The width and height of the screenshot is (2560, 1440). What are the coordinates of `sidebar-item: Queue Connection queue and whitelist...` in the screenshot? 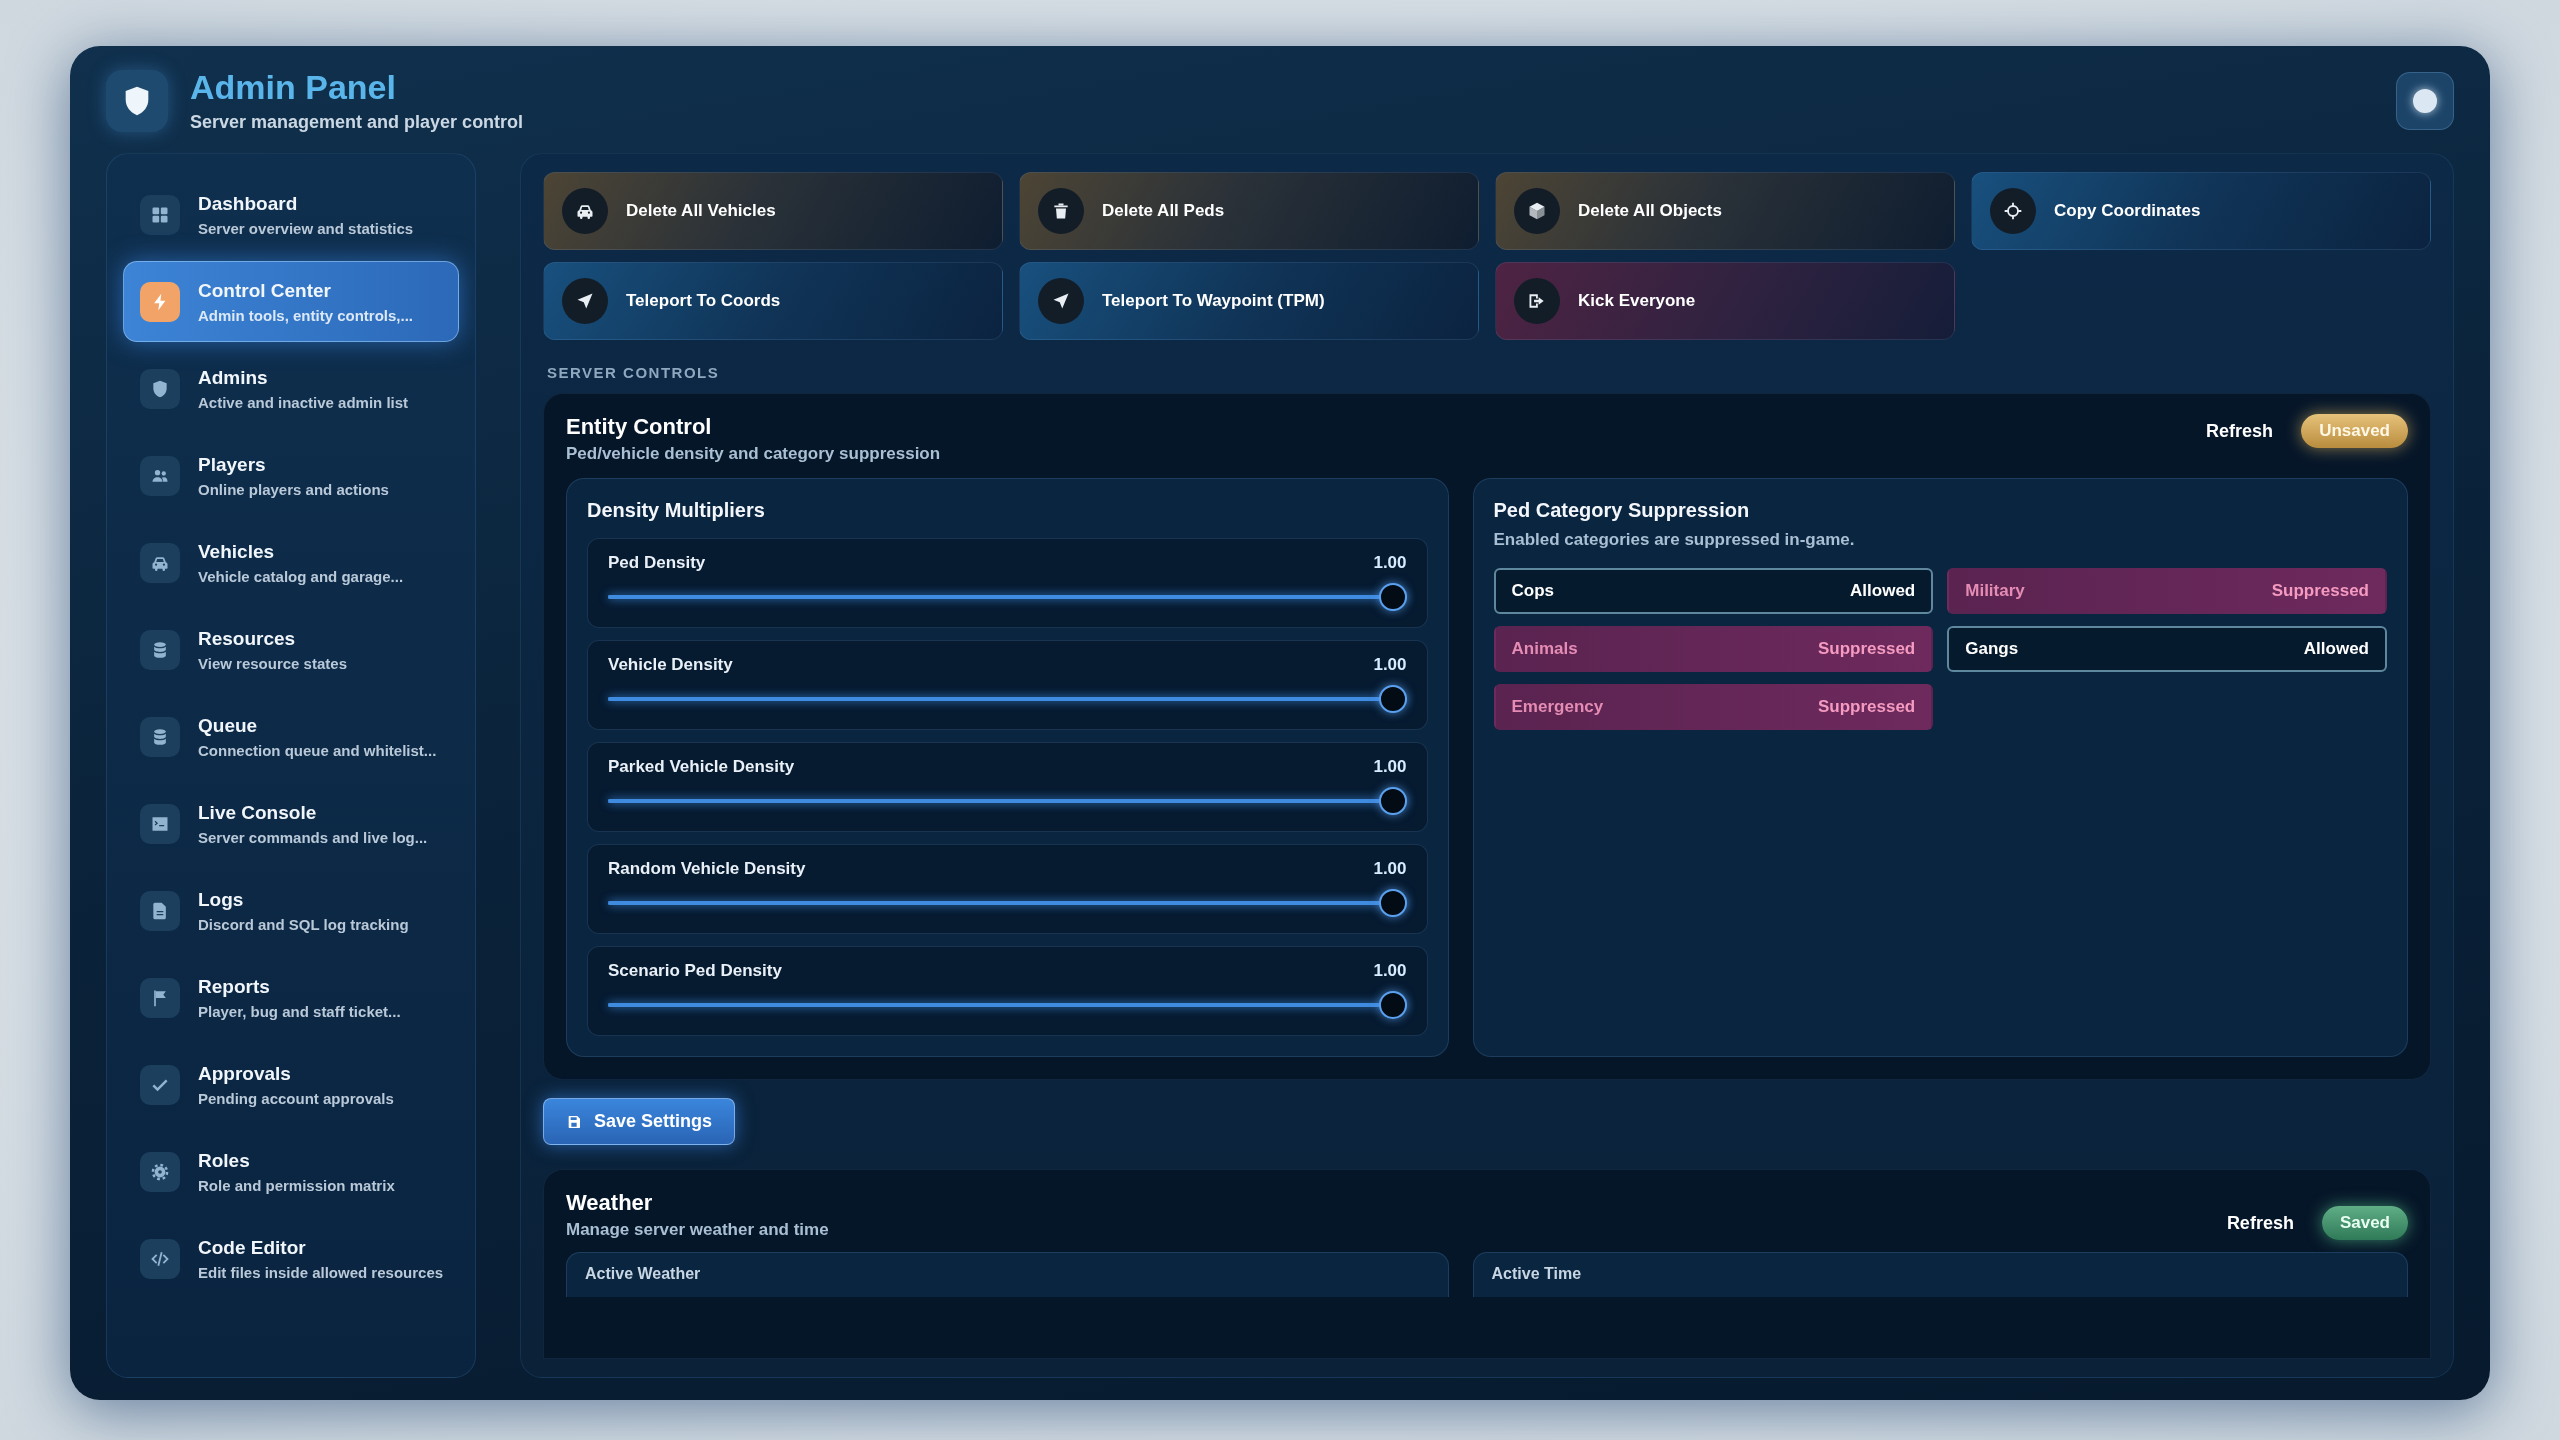 It's located at (291, 736).